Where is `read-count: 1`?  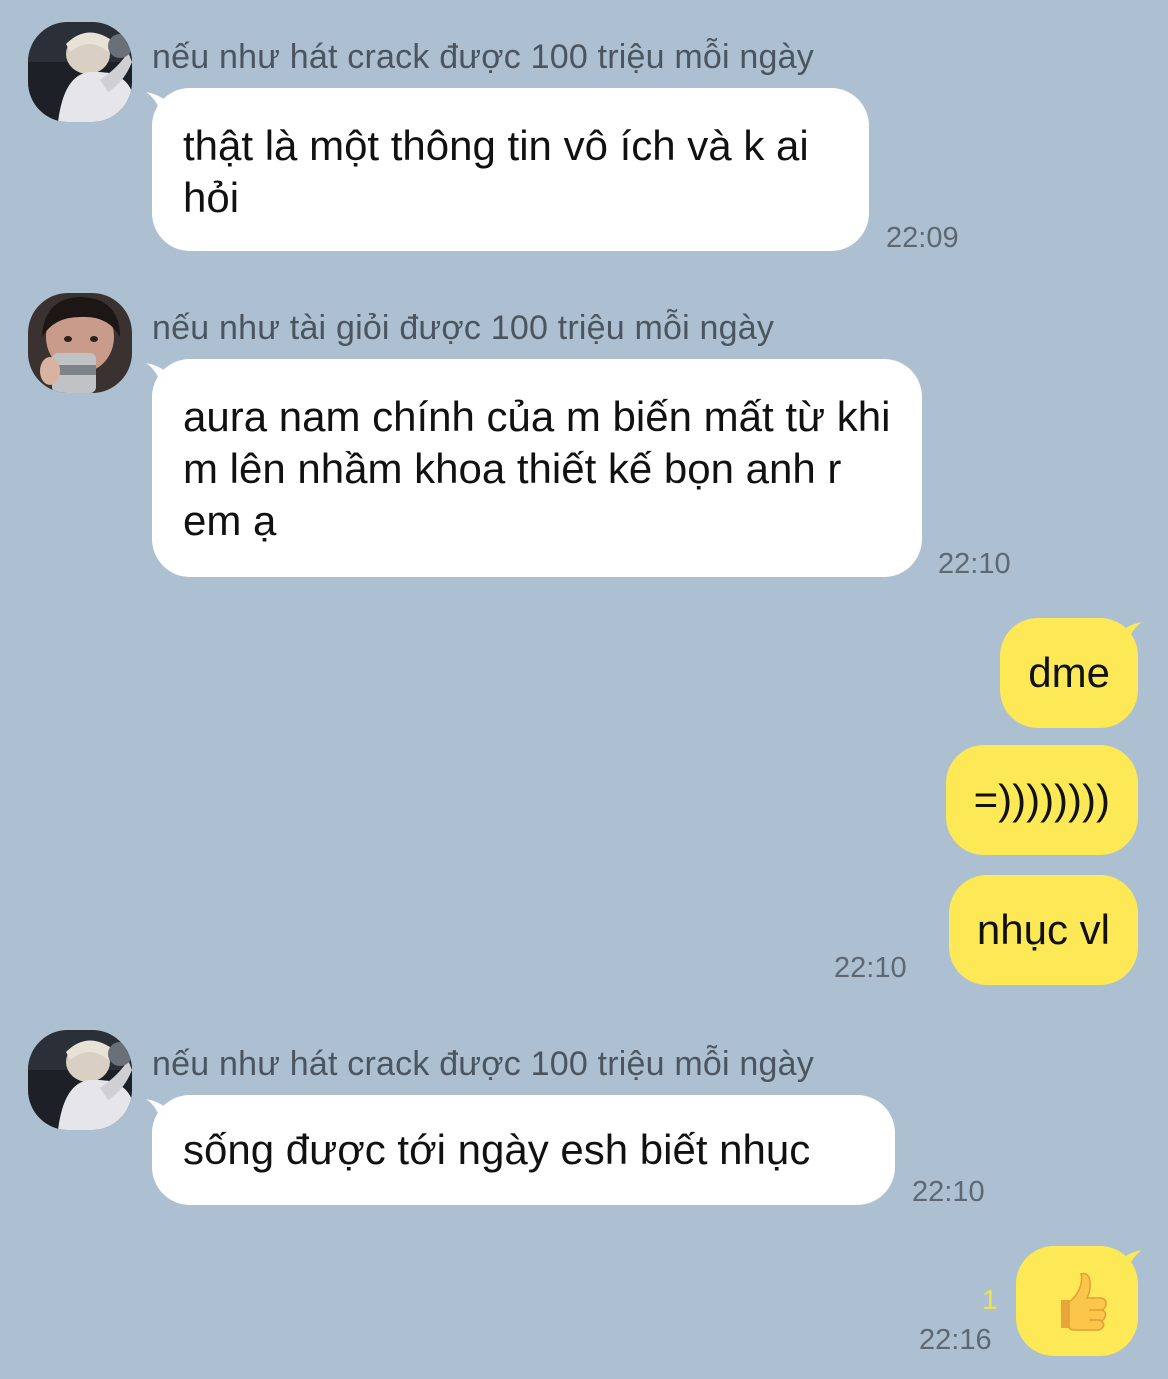 read-count: 1 is located at coordinates (990, 1299).